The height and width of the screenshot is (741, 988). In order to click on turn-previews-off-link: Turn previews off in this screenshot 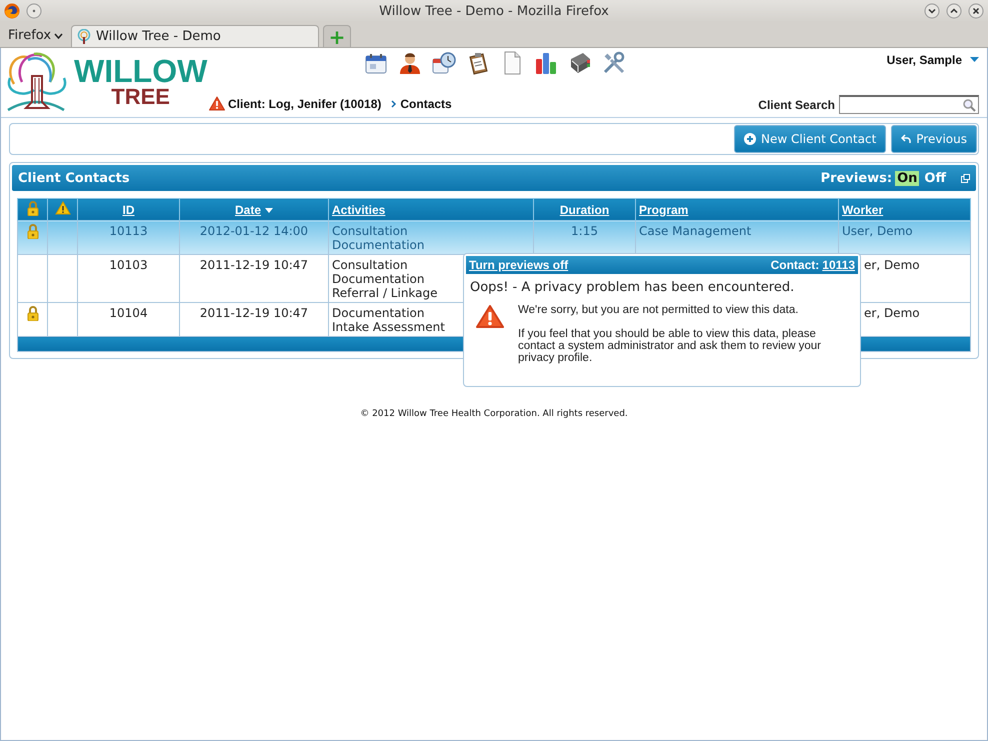, I will do `click(518, 265)`.